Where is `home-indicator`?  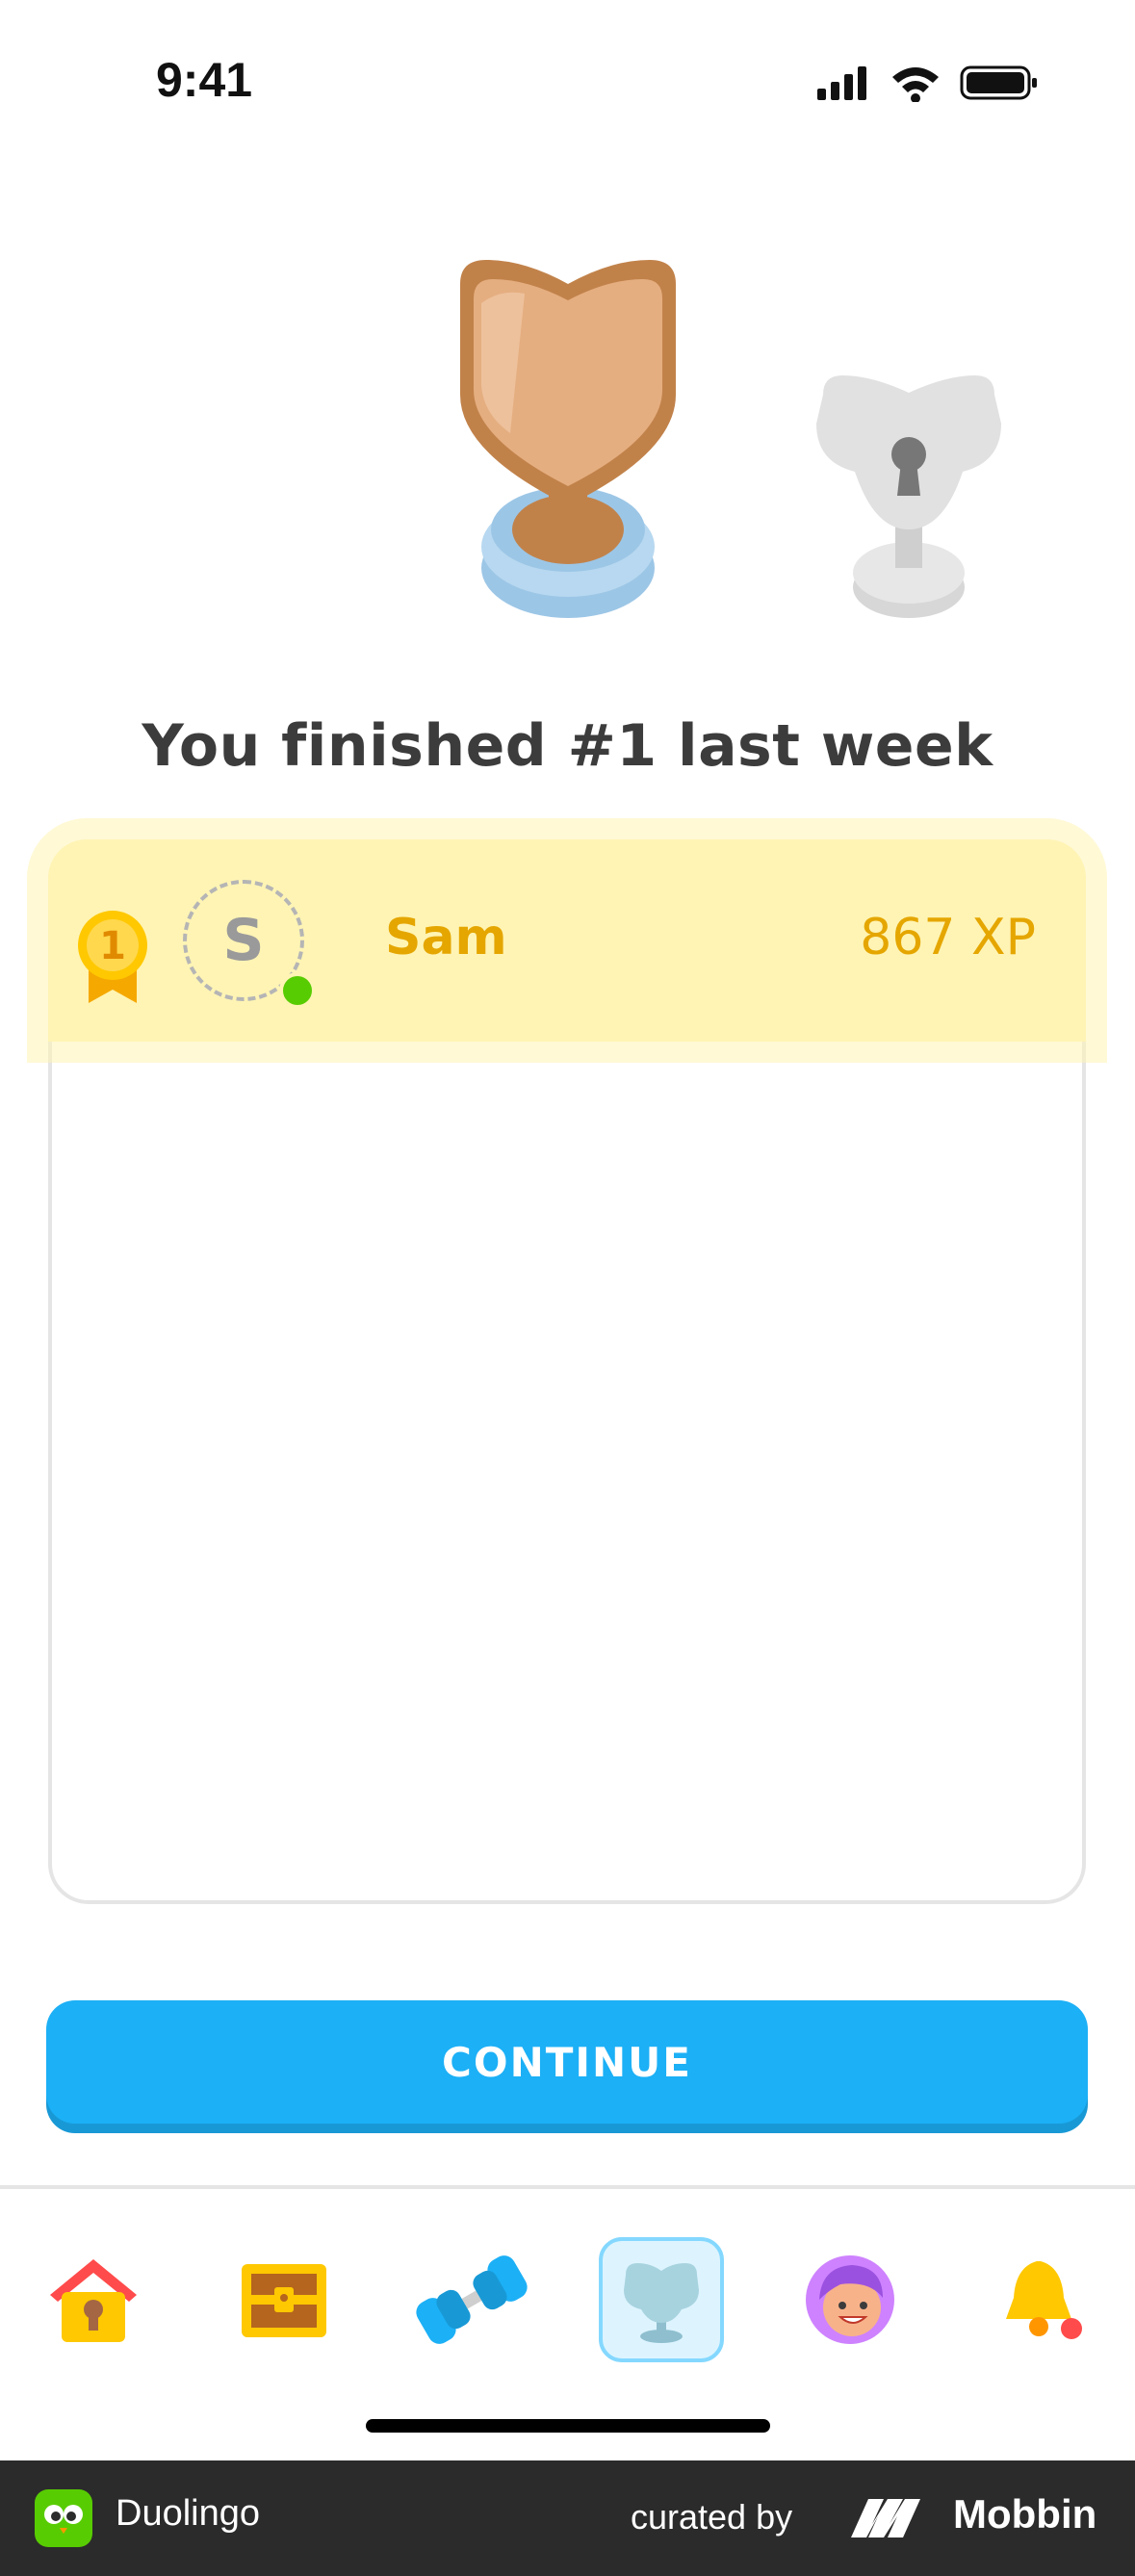
home-indicator is located at coordinates (568, 2426).